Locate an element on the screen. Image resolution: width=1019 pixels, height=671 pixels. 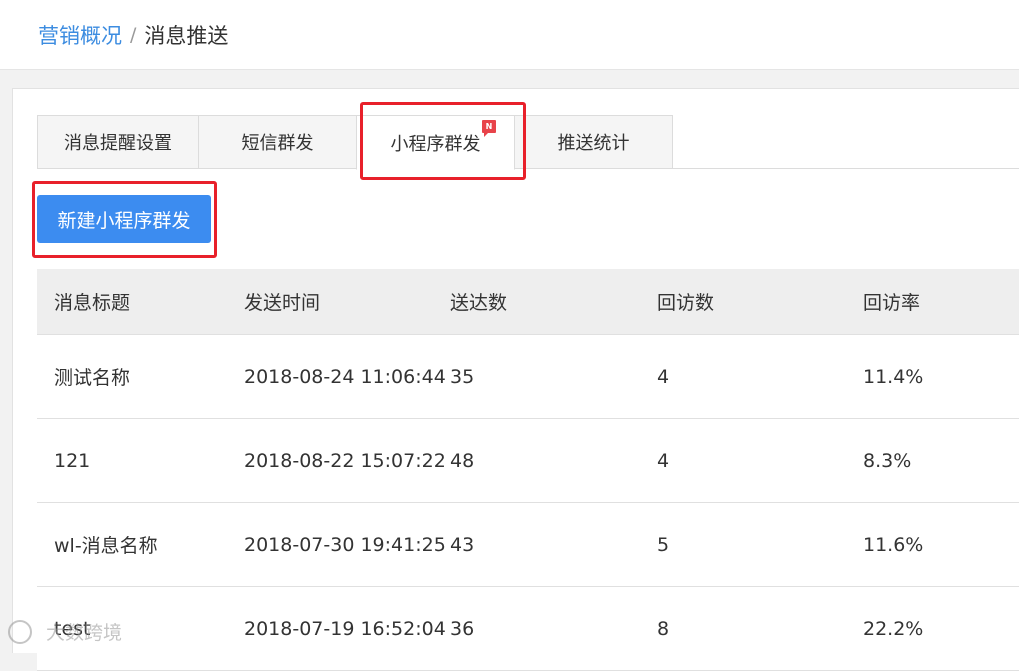
tab-label: 消息提醒设置 is located at coordinates (118, 143).